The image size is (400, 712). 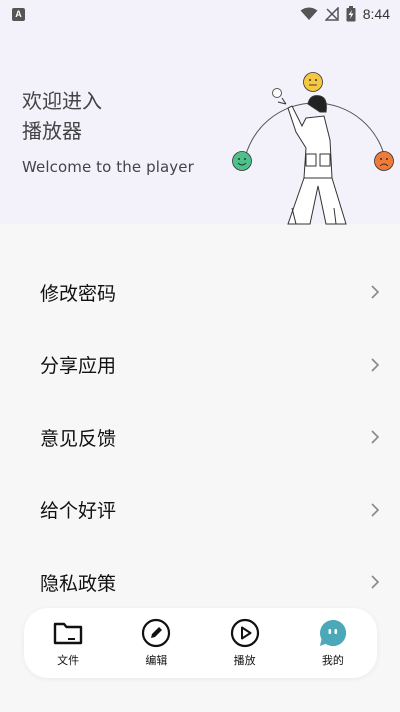 What do you see at coordinates (156, 660) in the screenshot?
I see `tab-label: 编辑` at bounding box center [156, 660].